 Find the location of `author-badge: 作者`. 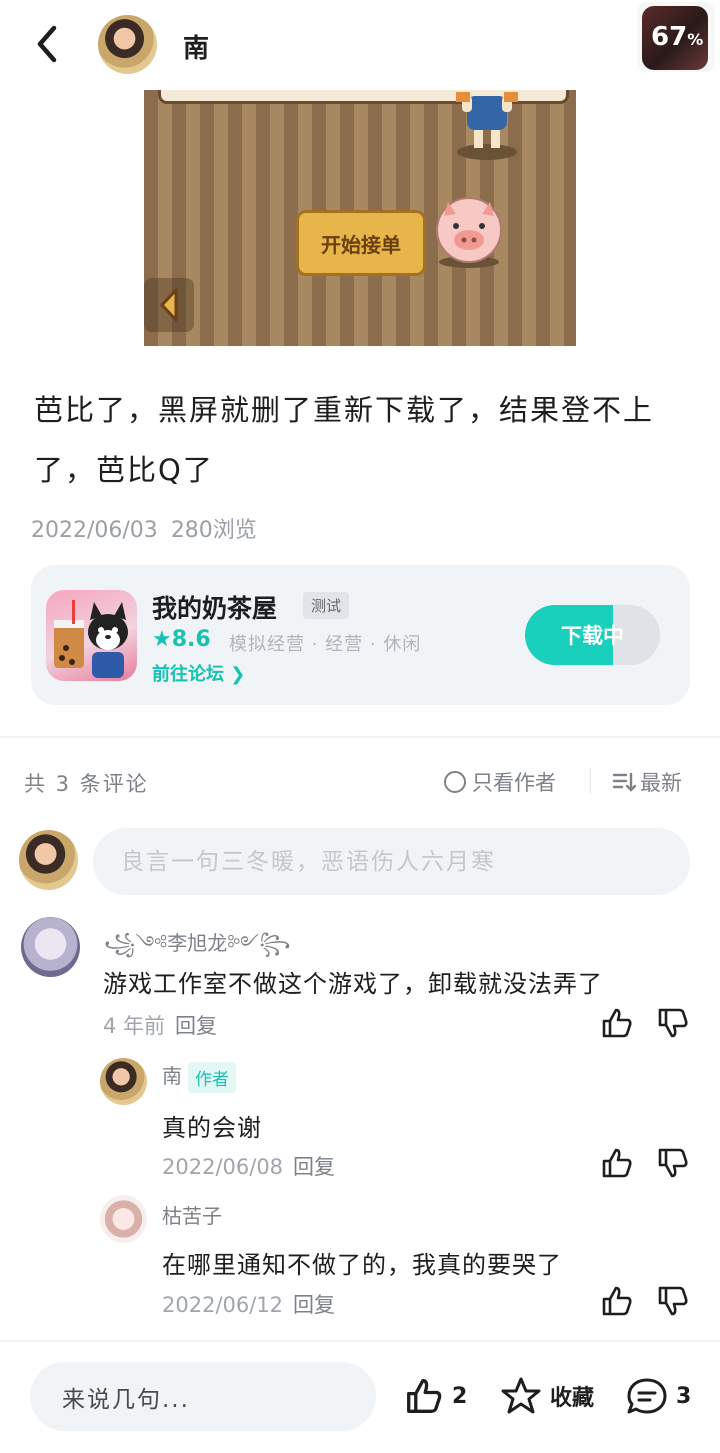

author-badge: 作者 is located at coordinates (212, 1077).